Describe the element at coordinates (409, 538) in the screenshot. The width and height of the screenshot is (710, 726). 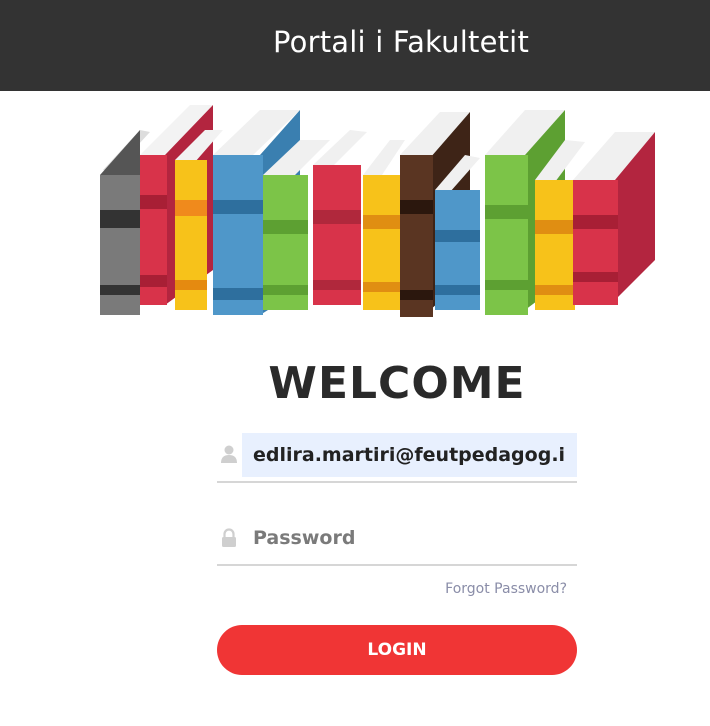
I see `password-input` at that location.